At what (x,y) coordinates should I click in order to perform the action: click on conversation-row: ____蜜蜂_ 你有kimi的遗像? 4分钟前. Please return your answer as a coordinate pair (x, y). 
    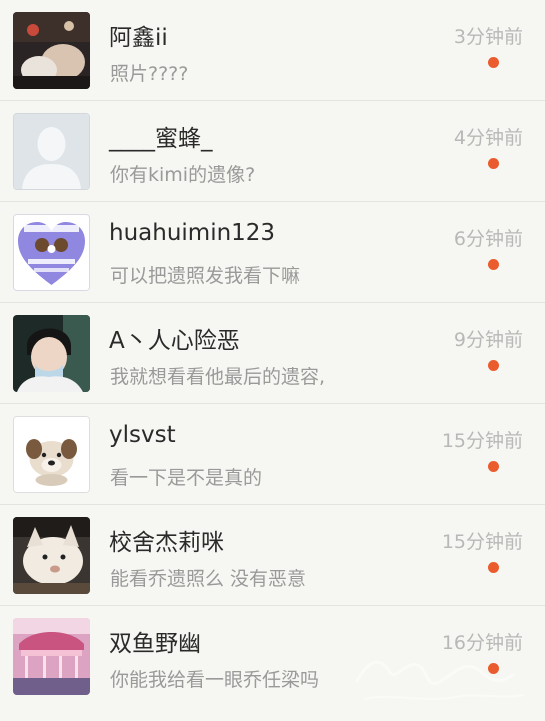
    Looking at the image, I should click on (272, 151).